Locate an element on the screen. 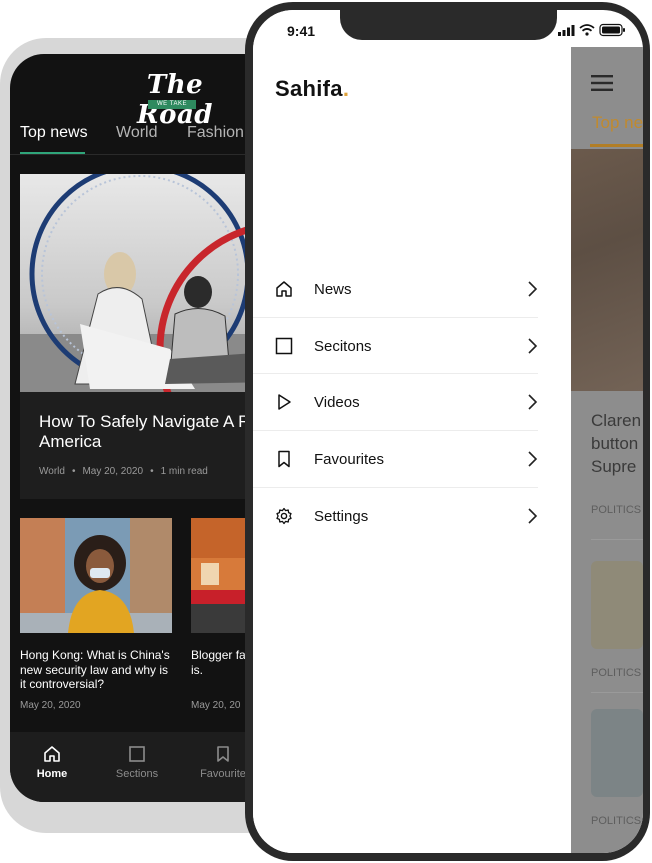  menu-item-favourites: Favourites is located at coordinates (395, 459).